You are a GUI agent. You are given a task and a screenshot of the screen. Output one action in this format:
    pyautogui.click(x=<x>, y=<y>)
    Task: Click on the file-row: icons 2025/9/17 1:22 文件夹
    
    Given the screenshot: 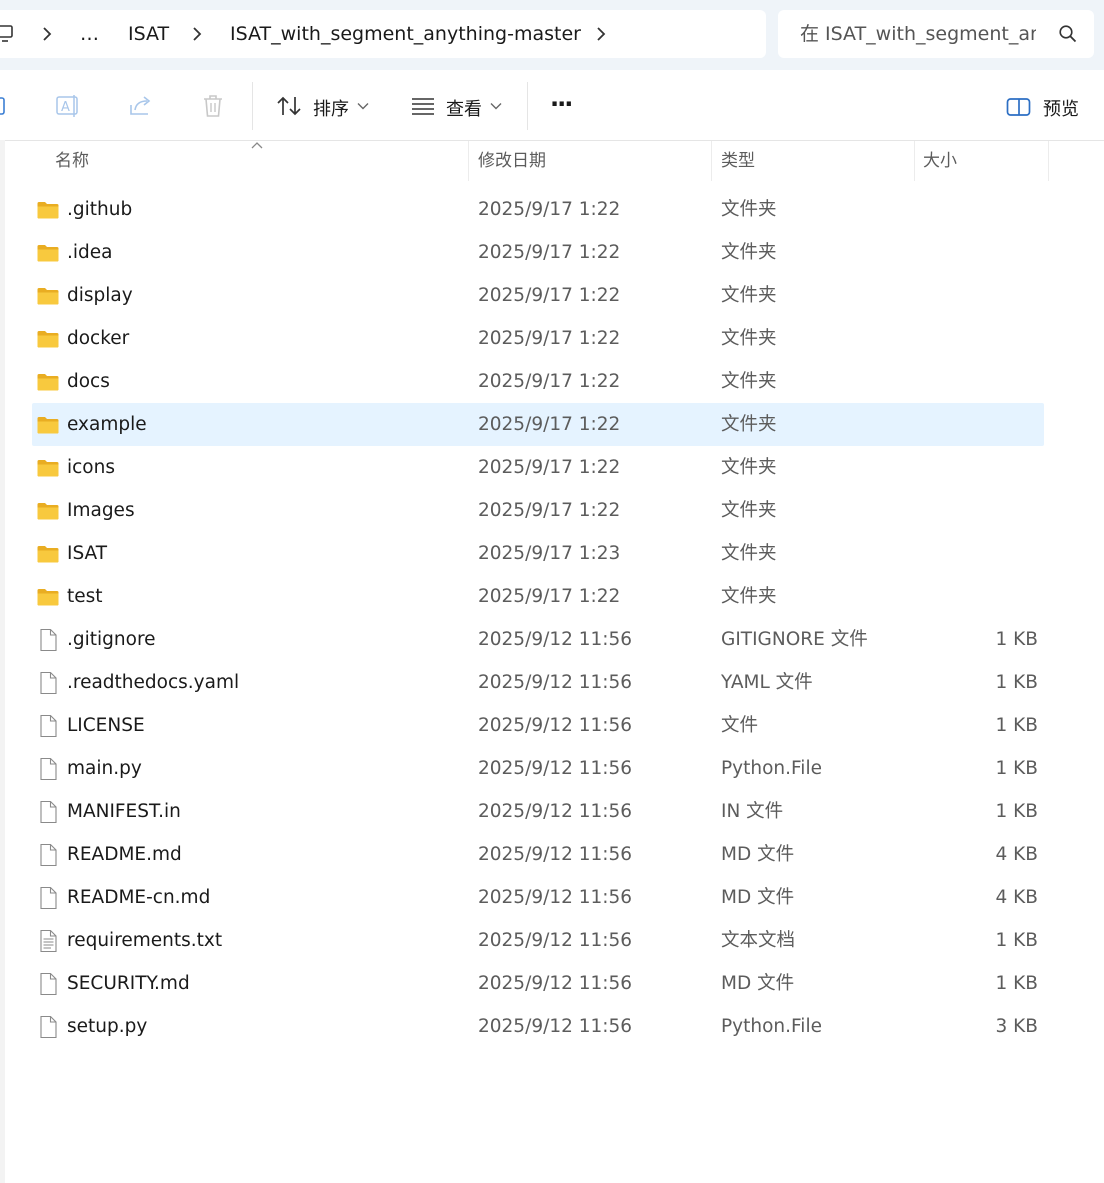 What is the action you would take?
    pyautogui.click(x=538, y=467)
    